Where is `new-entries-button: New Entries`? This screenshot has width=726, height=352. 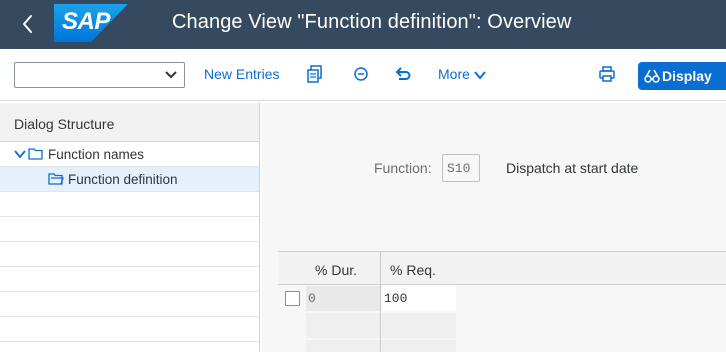 new-entries-button: New Entries is located at coordinates (241, 74).